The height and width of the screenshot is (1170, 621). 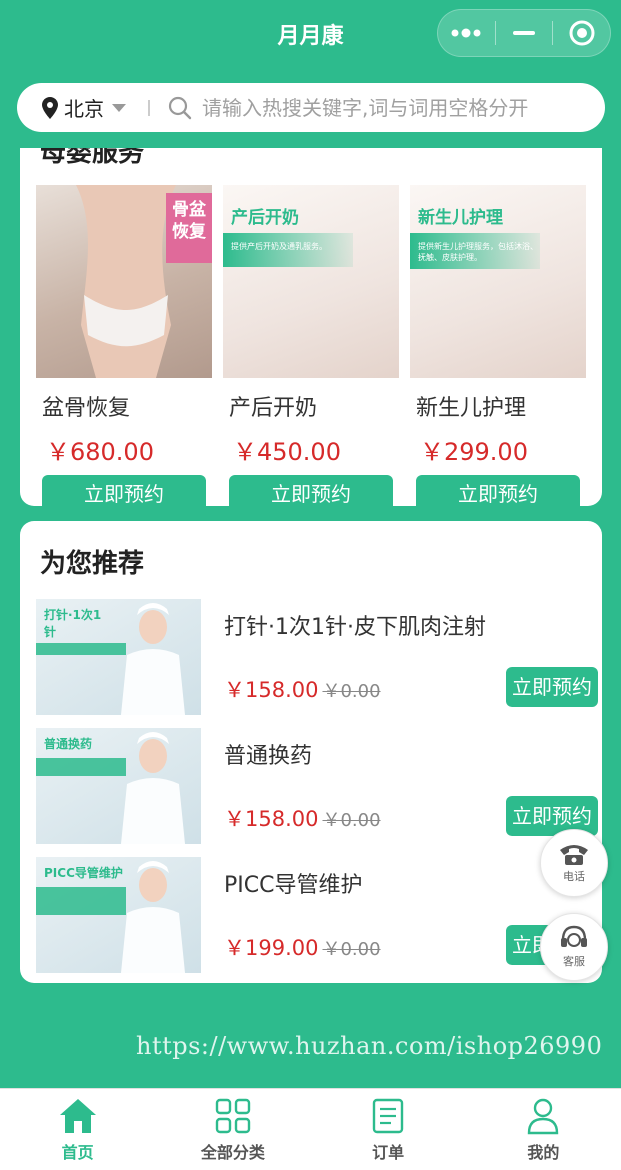 I want to click on recommend-thumbnail: 普通换药, so click(x=118, y=786).